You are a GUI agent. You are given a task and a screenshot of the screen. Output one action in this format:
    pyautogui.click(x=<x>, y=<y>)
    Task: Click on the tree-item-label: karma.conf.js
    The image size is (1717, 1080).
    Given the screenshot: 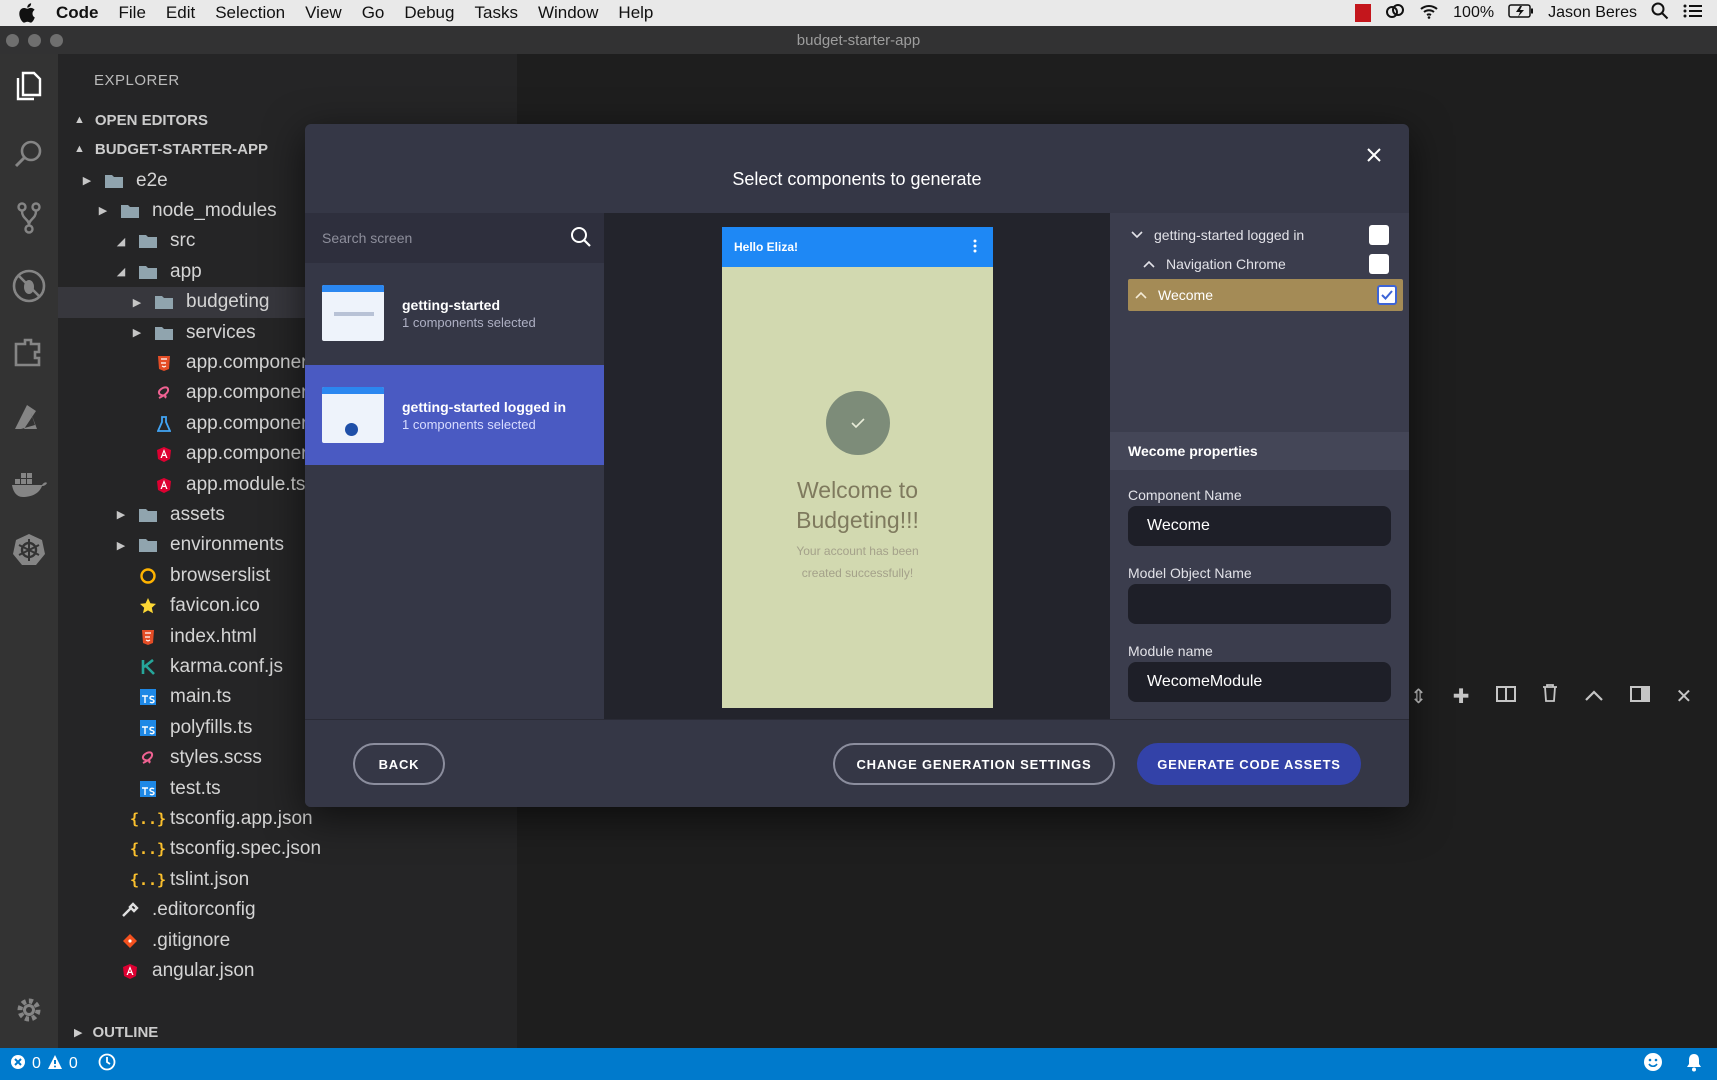 What is the action you would take?
    pyautogui.click(x=226, y=666)
    